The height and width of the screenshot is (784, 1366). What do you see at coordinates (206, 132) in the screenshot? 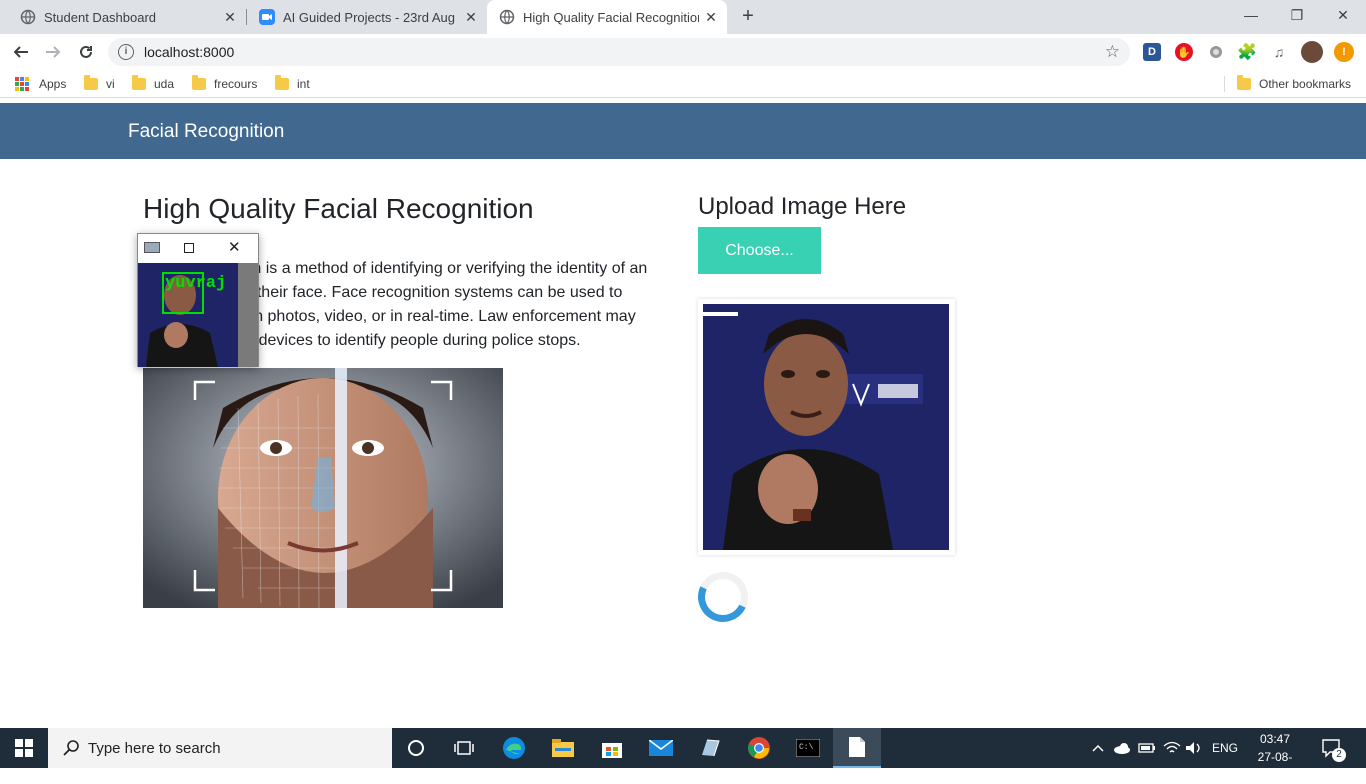
I see `navbar-brand: Facial Recognition` at bounding box center [206, 132].